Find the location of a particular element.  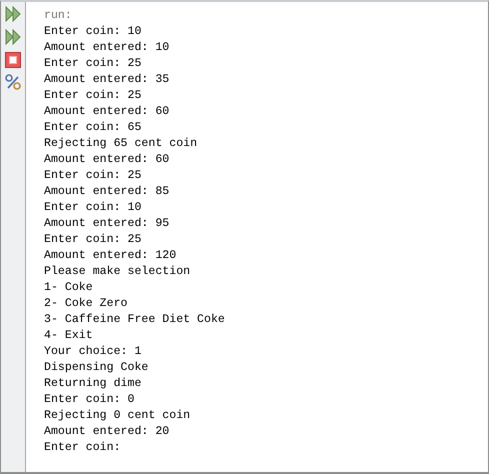

output-line: Amount entered: 95 is located at coordinates (107, 224).